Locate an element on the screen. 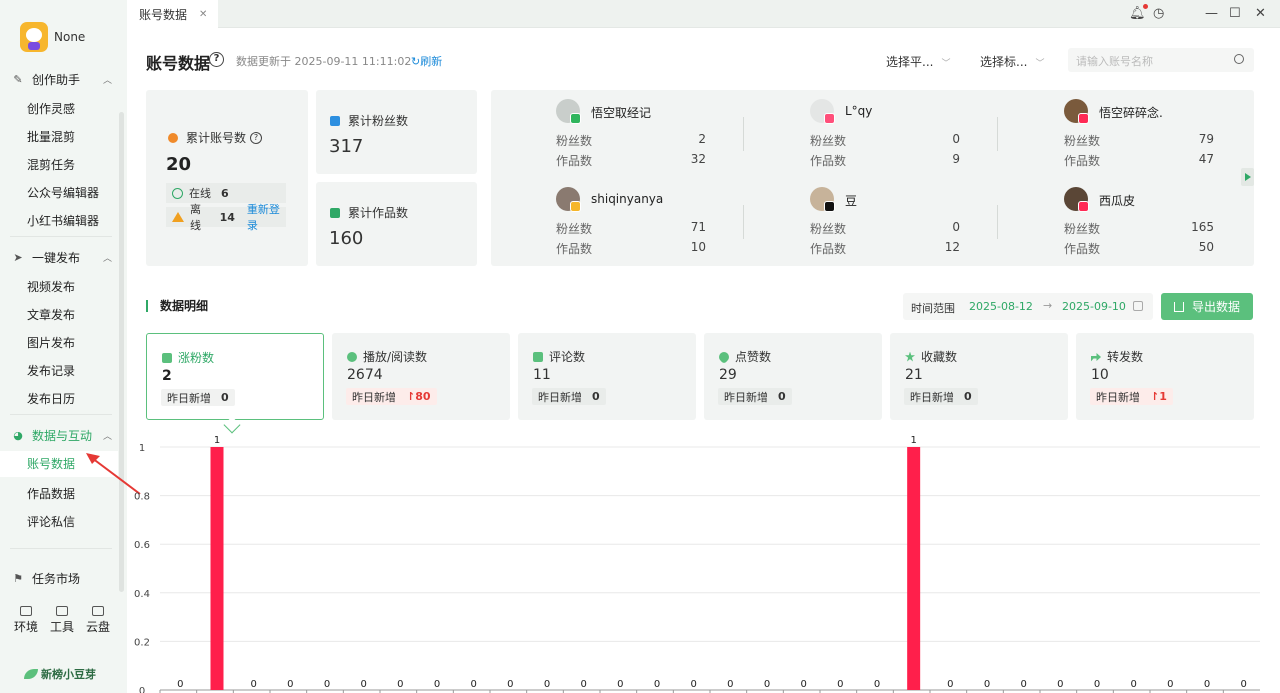 This screenshot has height=693, width=1280. metric-card-comments: 评论数 11 昨日新增 0 is located at coordinates (607, 376).